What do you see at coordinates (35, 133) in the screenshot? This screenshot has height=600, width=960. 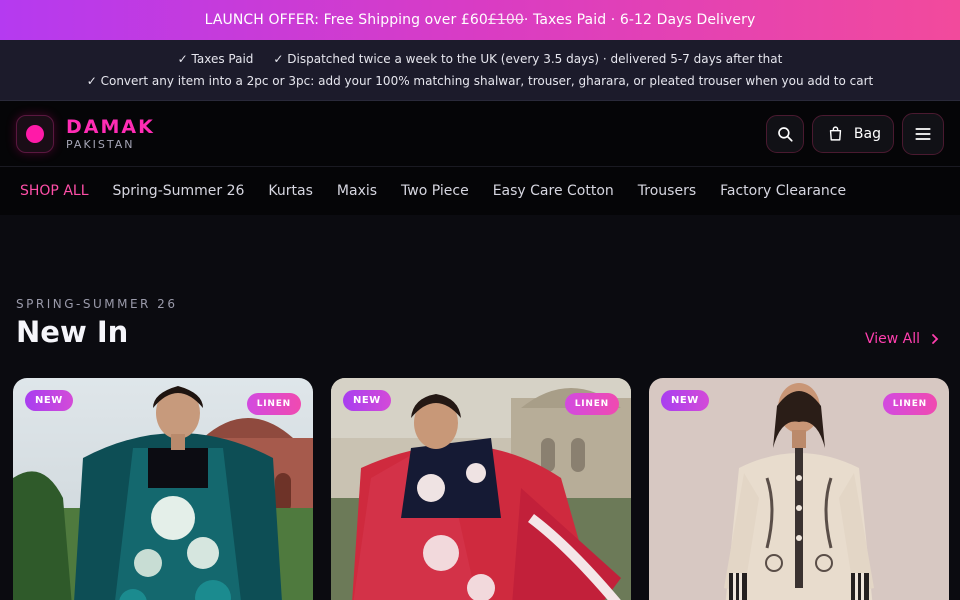 I see `logo-icon` at bounding box center [35, 133].